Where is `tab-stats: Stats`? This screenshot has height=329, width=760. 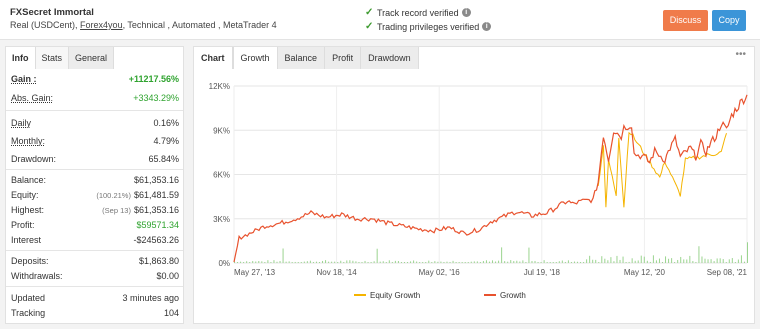
tab-stats: Stats is located at coordinates (52, 58).